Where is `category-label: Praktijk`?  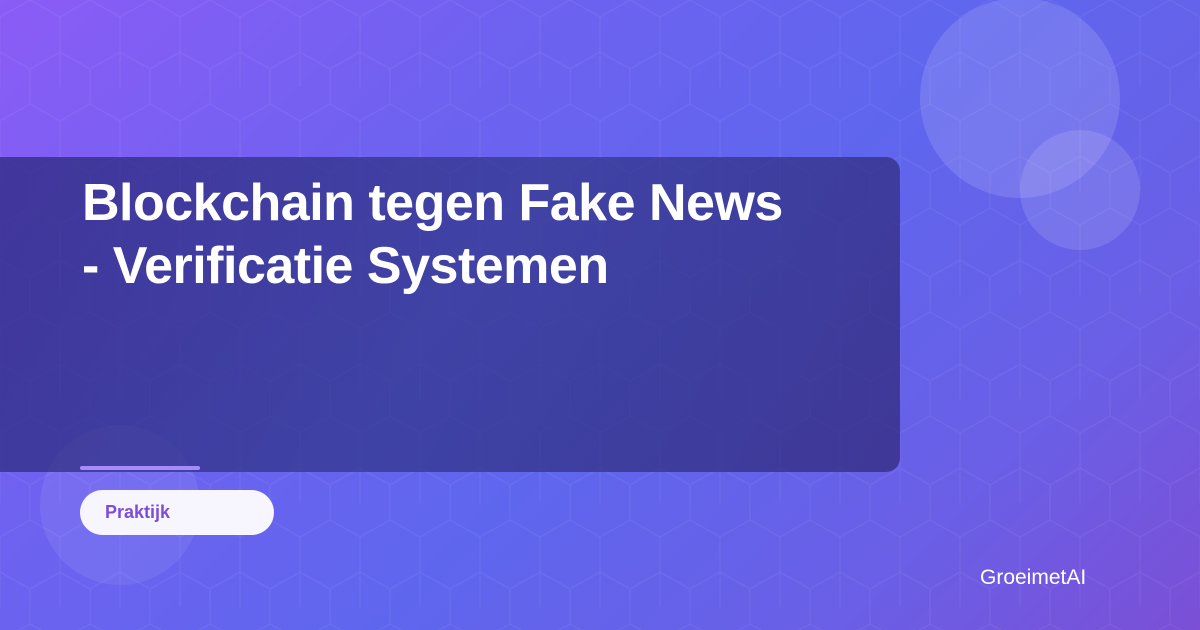 category-label: Praktijk is located at coordinates (138, 512).